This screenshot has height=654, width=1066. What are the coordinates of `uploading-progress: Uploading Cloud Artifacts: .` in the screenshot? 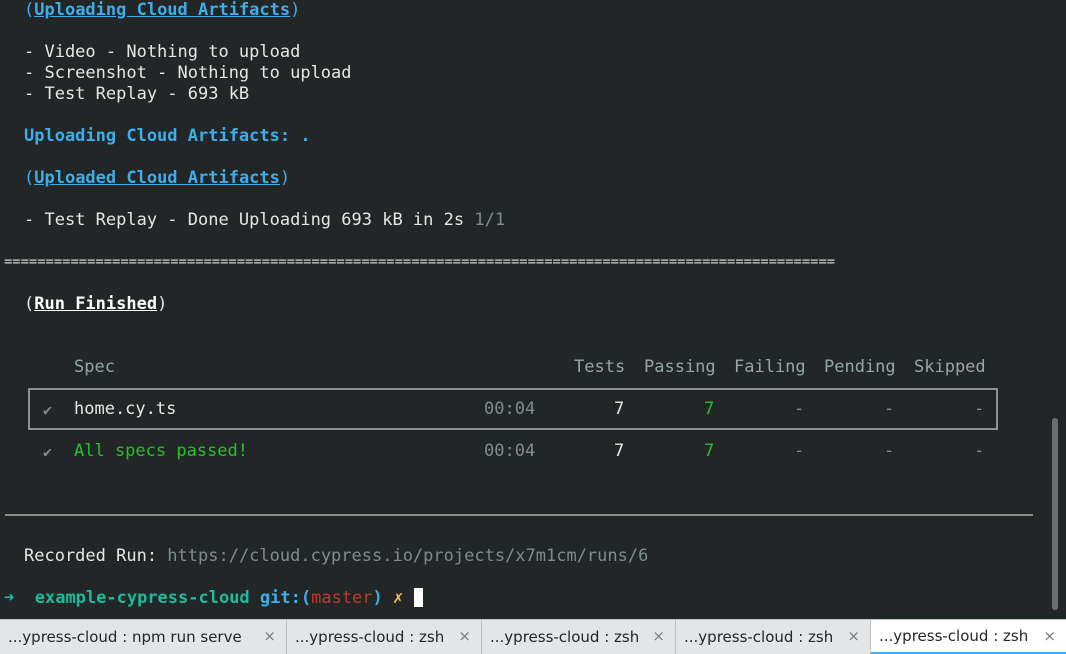 It's located at (167, 136).